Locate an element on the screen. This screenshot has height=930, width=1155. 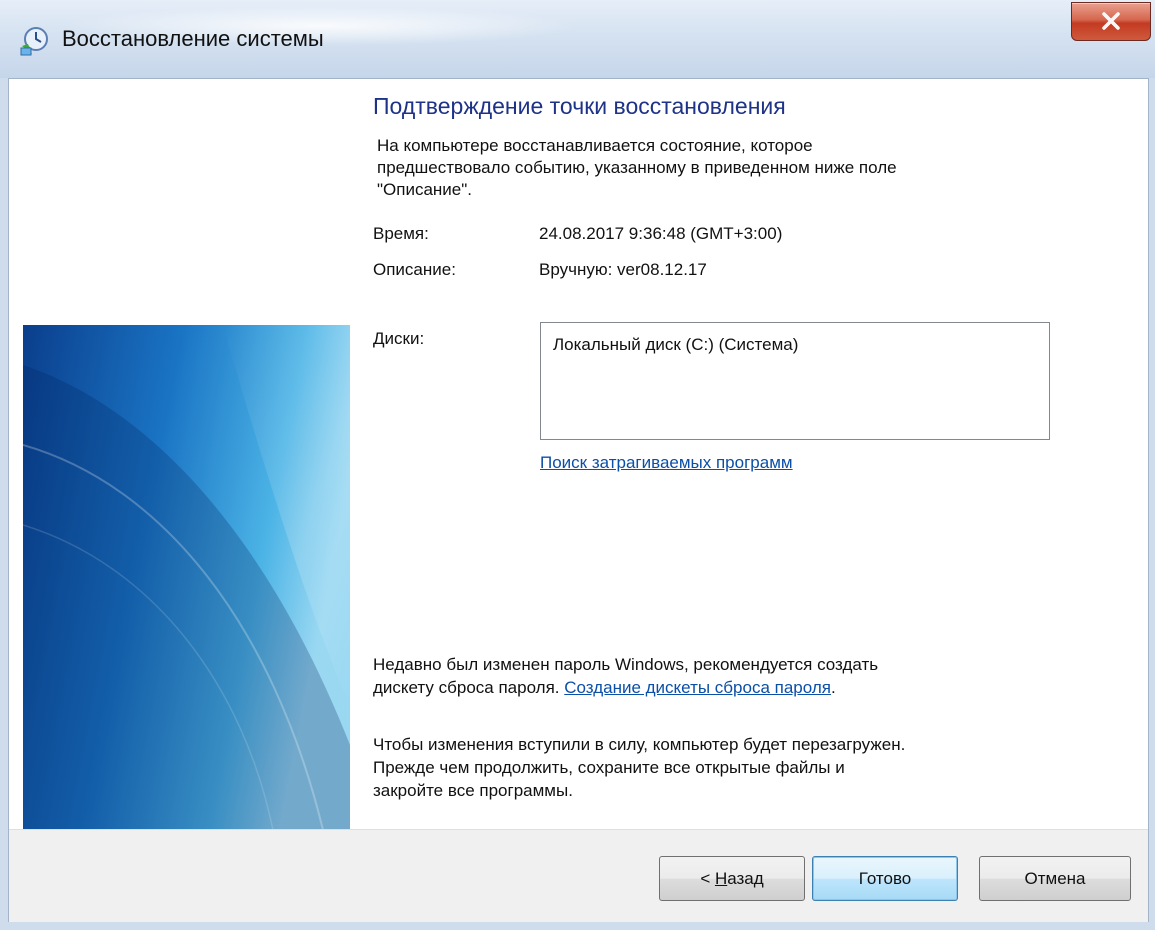
system-restore-icon is located at coordinates (34, 41).